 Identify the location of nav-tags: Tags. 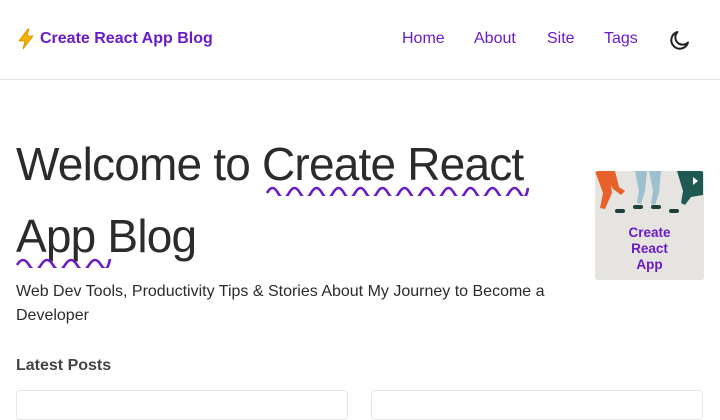
(621, 39).